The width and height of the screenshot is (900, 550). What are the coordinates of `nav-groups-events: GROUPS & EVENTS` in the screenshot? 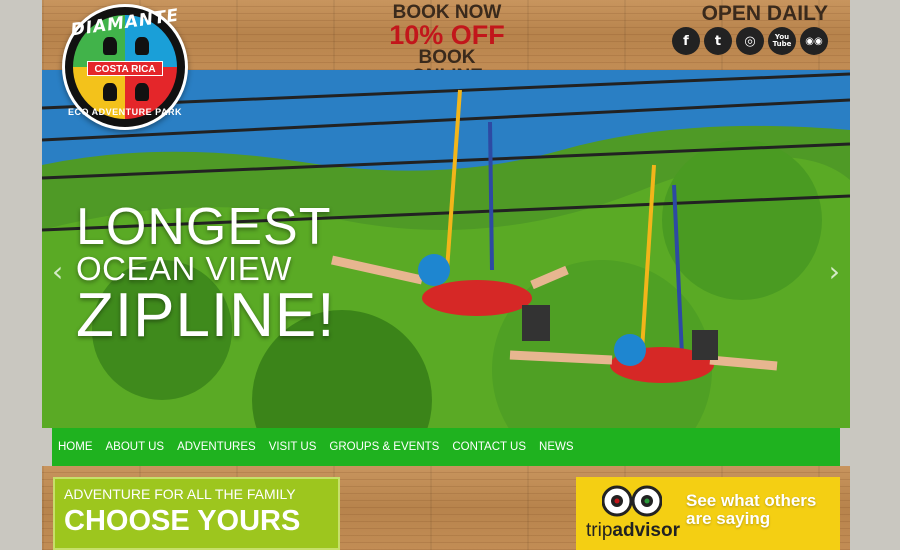 It's located at (384, 447).